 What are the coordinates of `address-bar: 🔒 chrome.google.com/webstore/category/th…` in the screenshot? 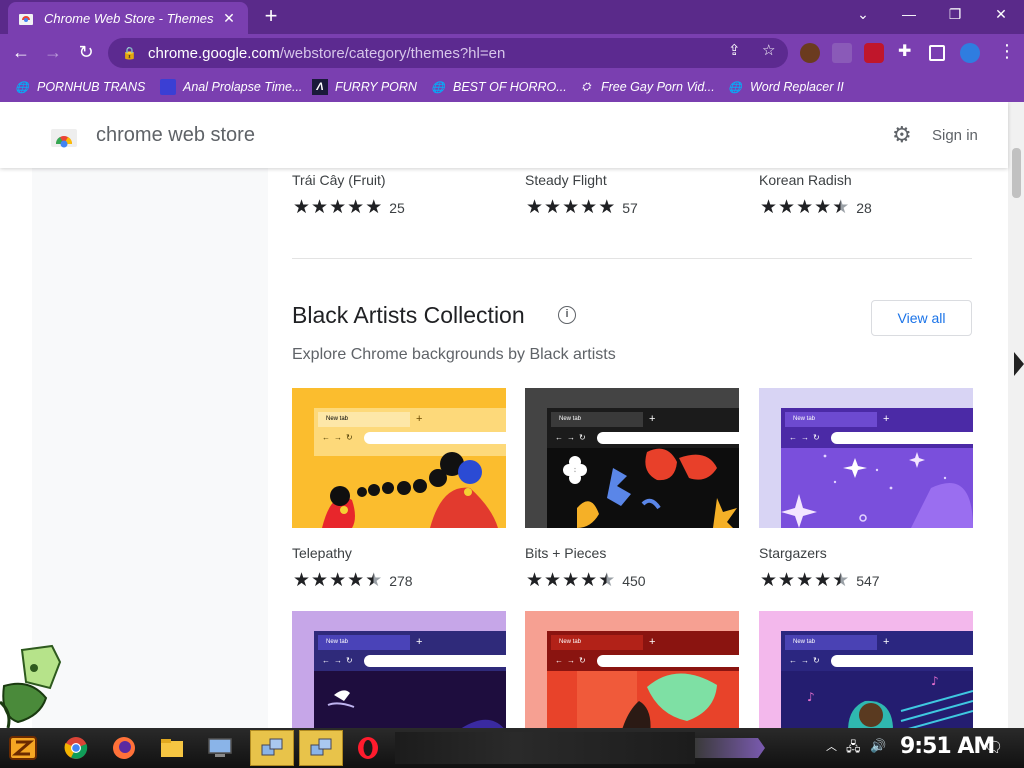 It's located at (448, 53).